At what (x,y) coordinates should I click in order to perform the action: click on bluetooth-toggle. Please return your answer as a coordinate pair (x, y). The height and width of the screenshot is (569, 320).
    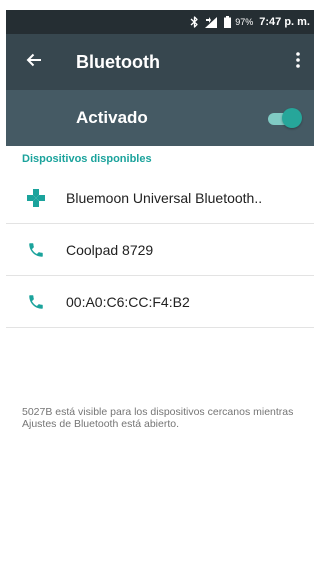
    Looking at the image, I should click on (284, 118).